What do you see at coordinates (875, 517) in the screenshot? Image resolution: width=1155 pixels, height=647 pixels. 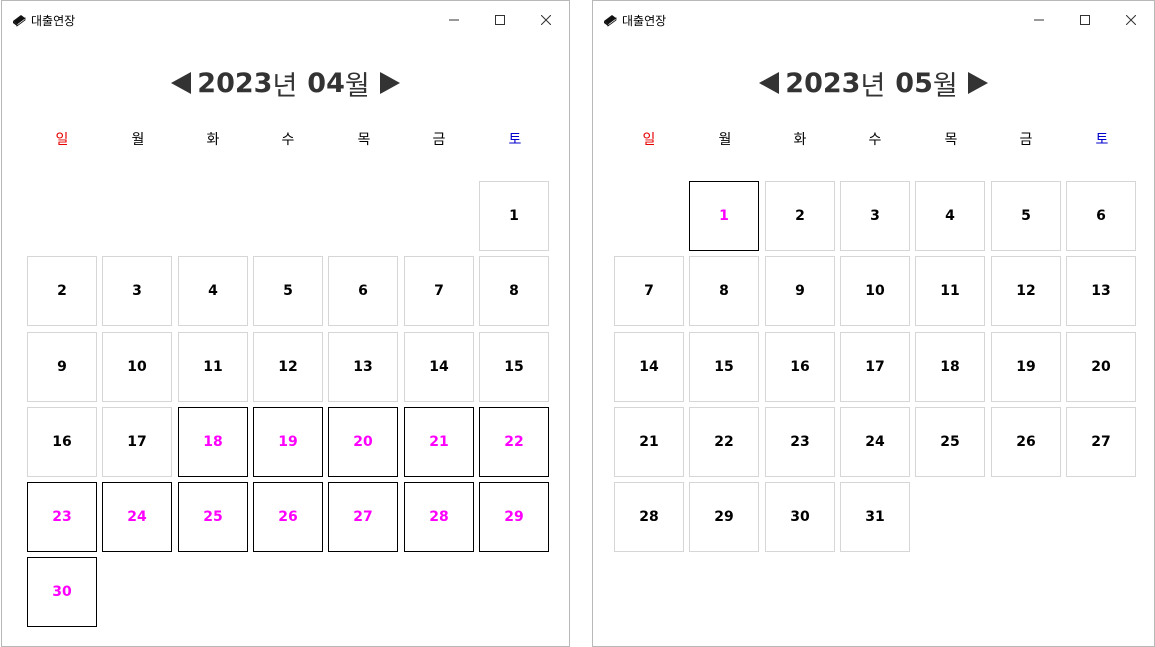 I see `day-cell: 31` at bounding box center [875, 517].